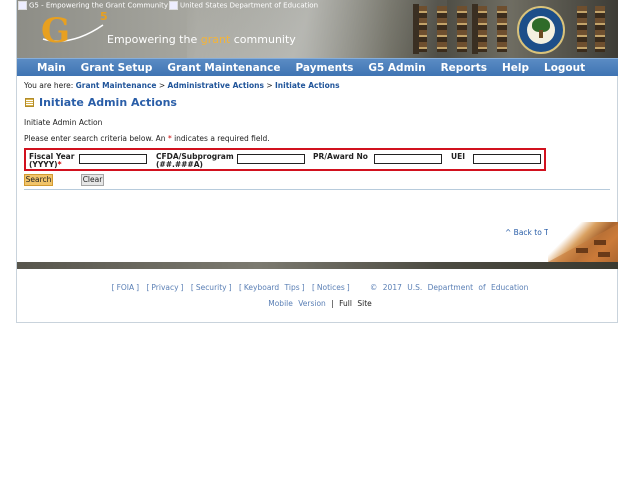 Image resolution: width=640 pixels, height=480 pixels. I want to click on site-version-switch: Mobile Version | Full Site, so click(320, 303).